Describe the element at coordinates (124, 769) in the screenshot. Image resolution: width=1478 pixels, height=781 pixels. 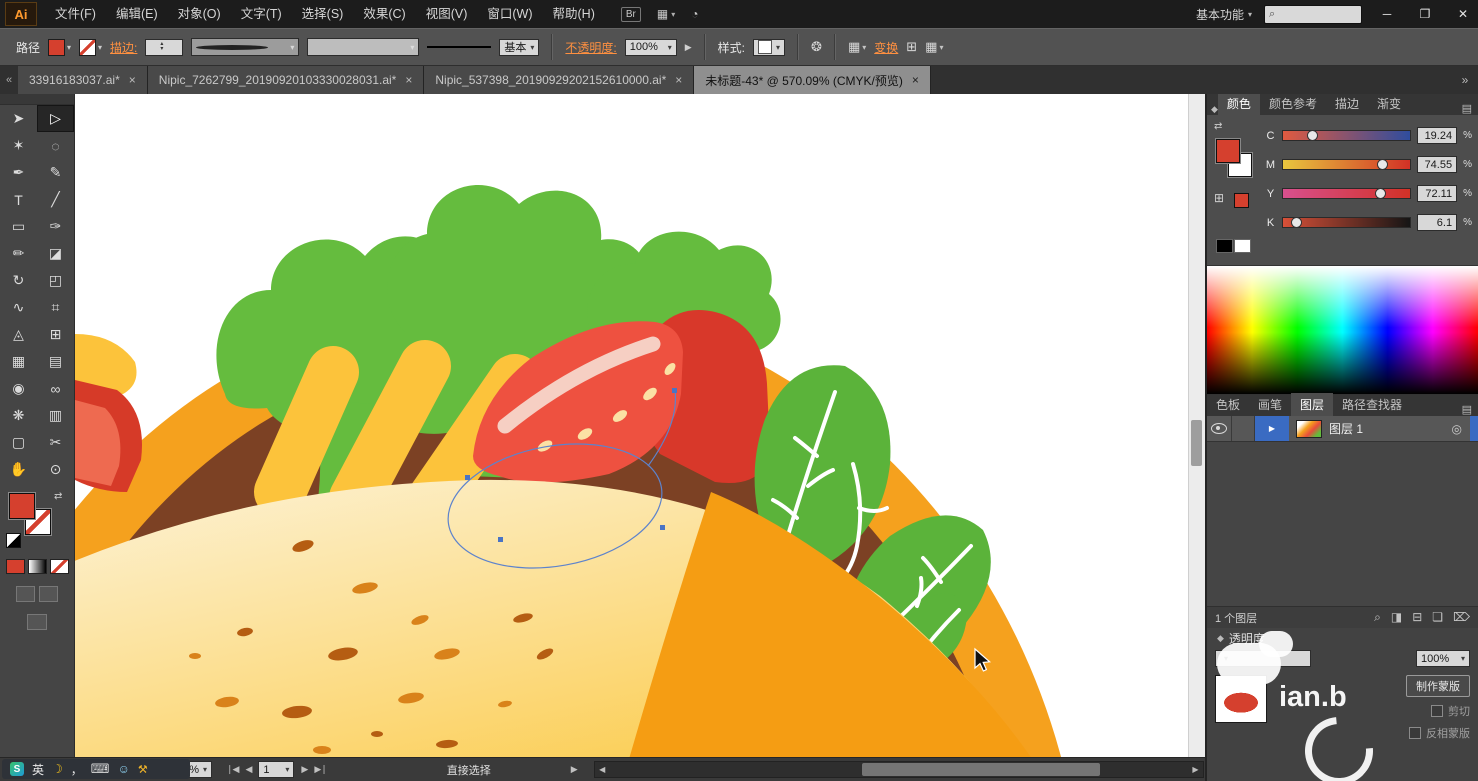
I see `ime-emoji-icon: ☺` at that location.